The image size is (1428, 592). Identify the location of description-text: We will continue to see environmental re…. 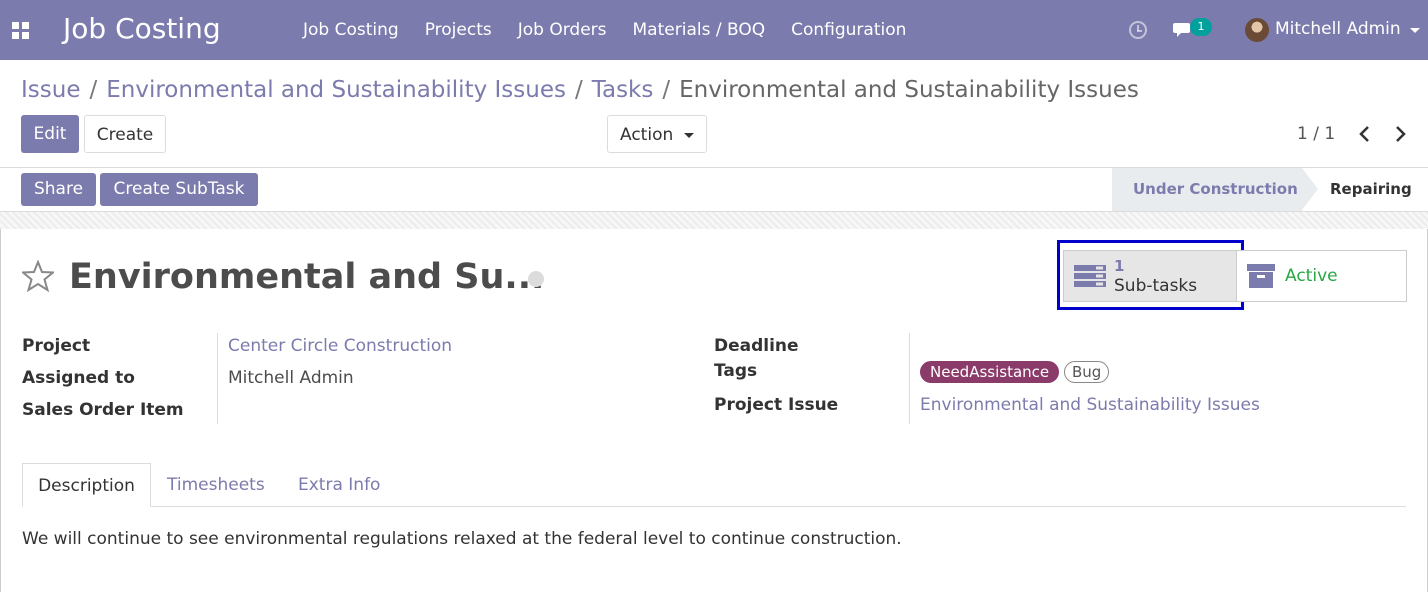
(462, 539).